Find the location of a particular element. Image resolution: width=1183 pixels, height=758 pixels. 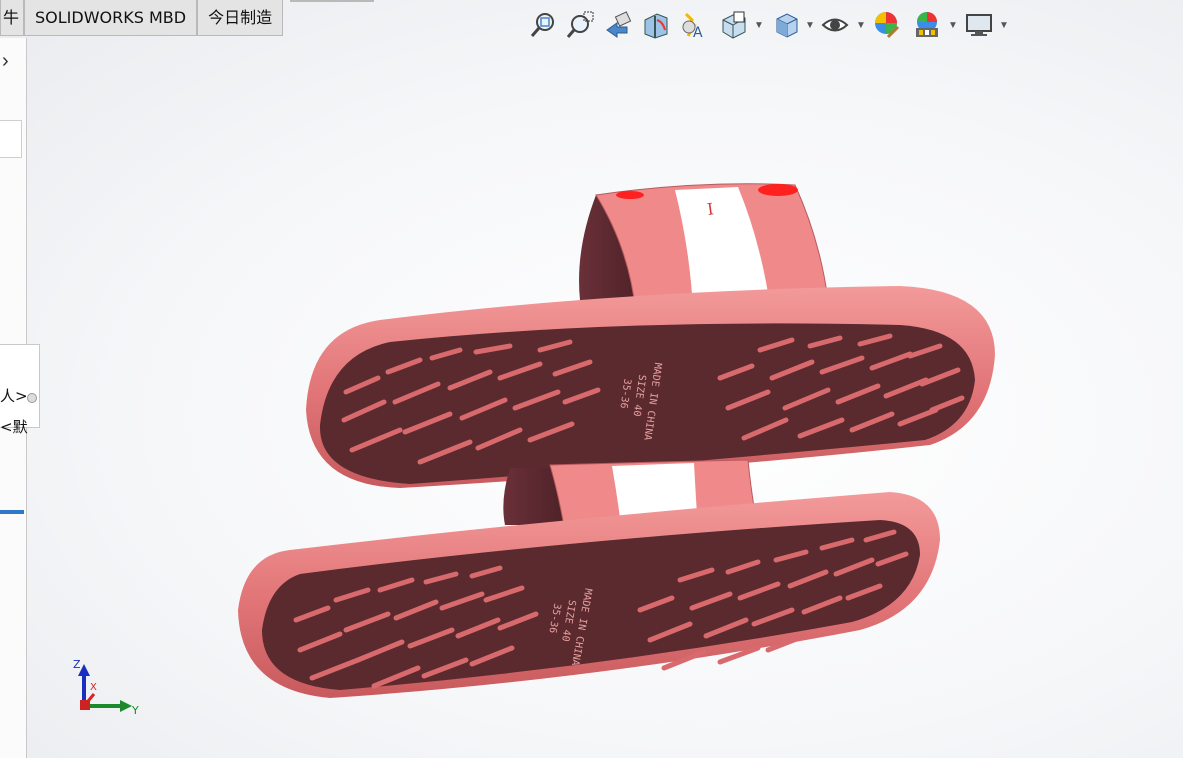

triad-x-label: X is located at coordinates (93, 687).